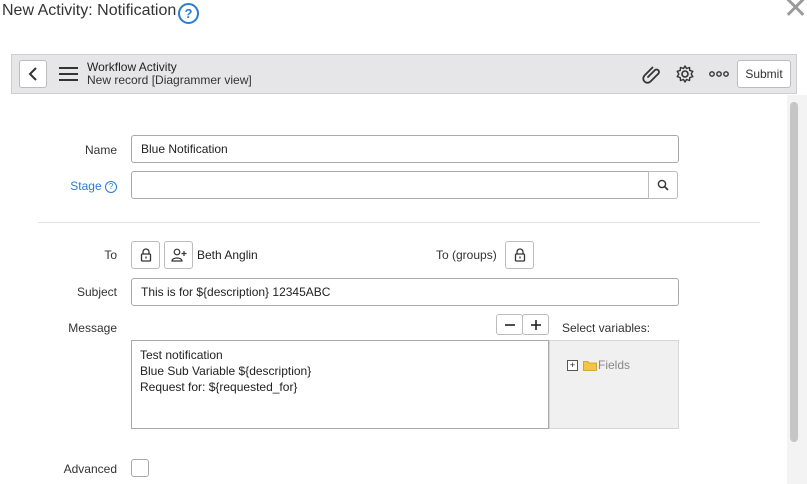  I want to click on record-type-title: Workflow Activity, so click(132, 67).